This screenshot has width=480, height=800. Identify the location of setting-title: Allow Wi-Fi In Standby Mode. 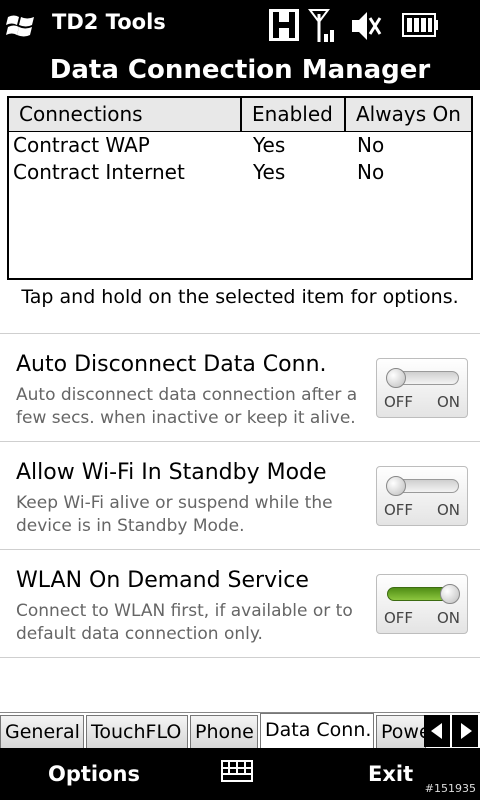
(171, 472).